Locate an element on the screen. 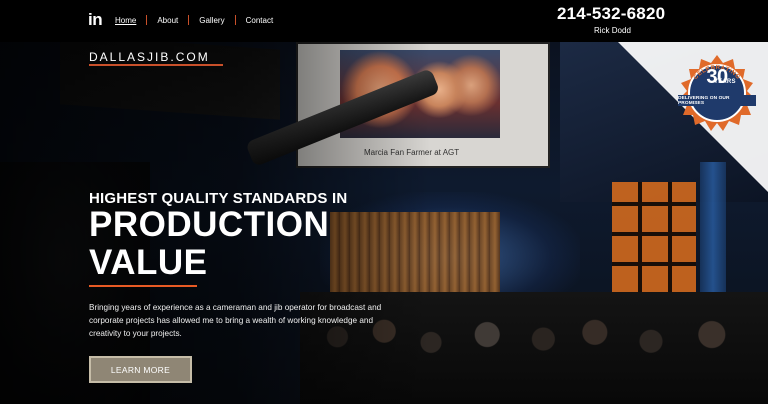  badge-years: 30 is located at coordinates (717, 77).